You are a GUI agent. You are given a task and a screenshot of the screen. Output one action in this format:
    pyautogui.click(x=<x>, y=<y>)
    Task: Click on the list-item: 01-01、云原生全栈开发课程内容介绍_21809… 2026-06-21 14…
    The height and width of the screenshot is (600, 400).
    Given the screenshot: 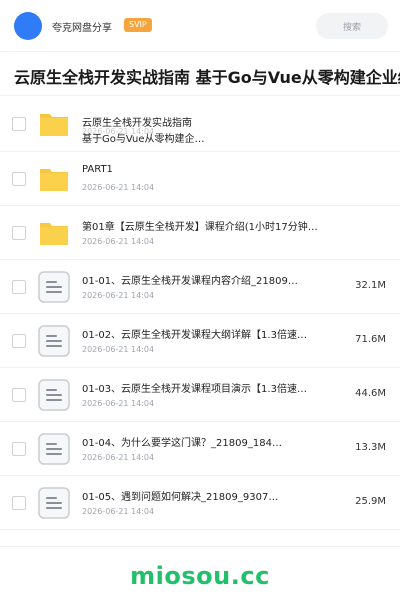 What is the action you would take?
    pyautogui.click(x=200, y=287)
    